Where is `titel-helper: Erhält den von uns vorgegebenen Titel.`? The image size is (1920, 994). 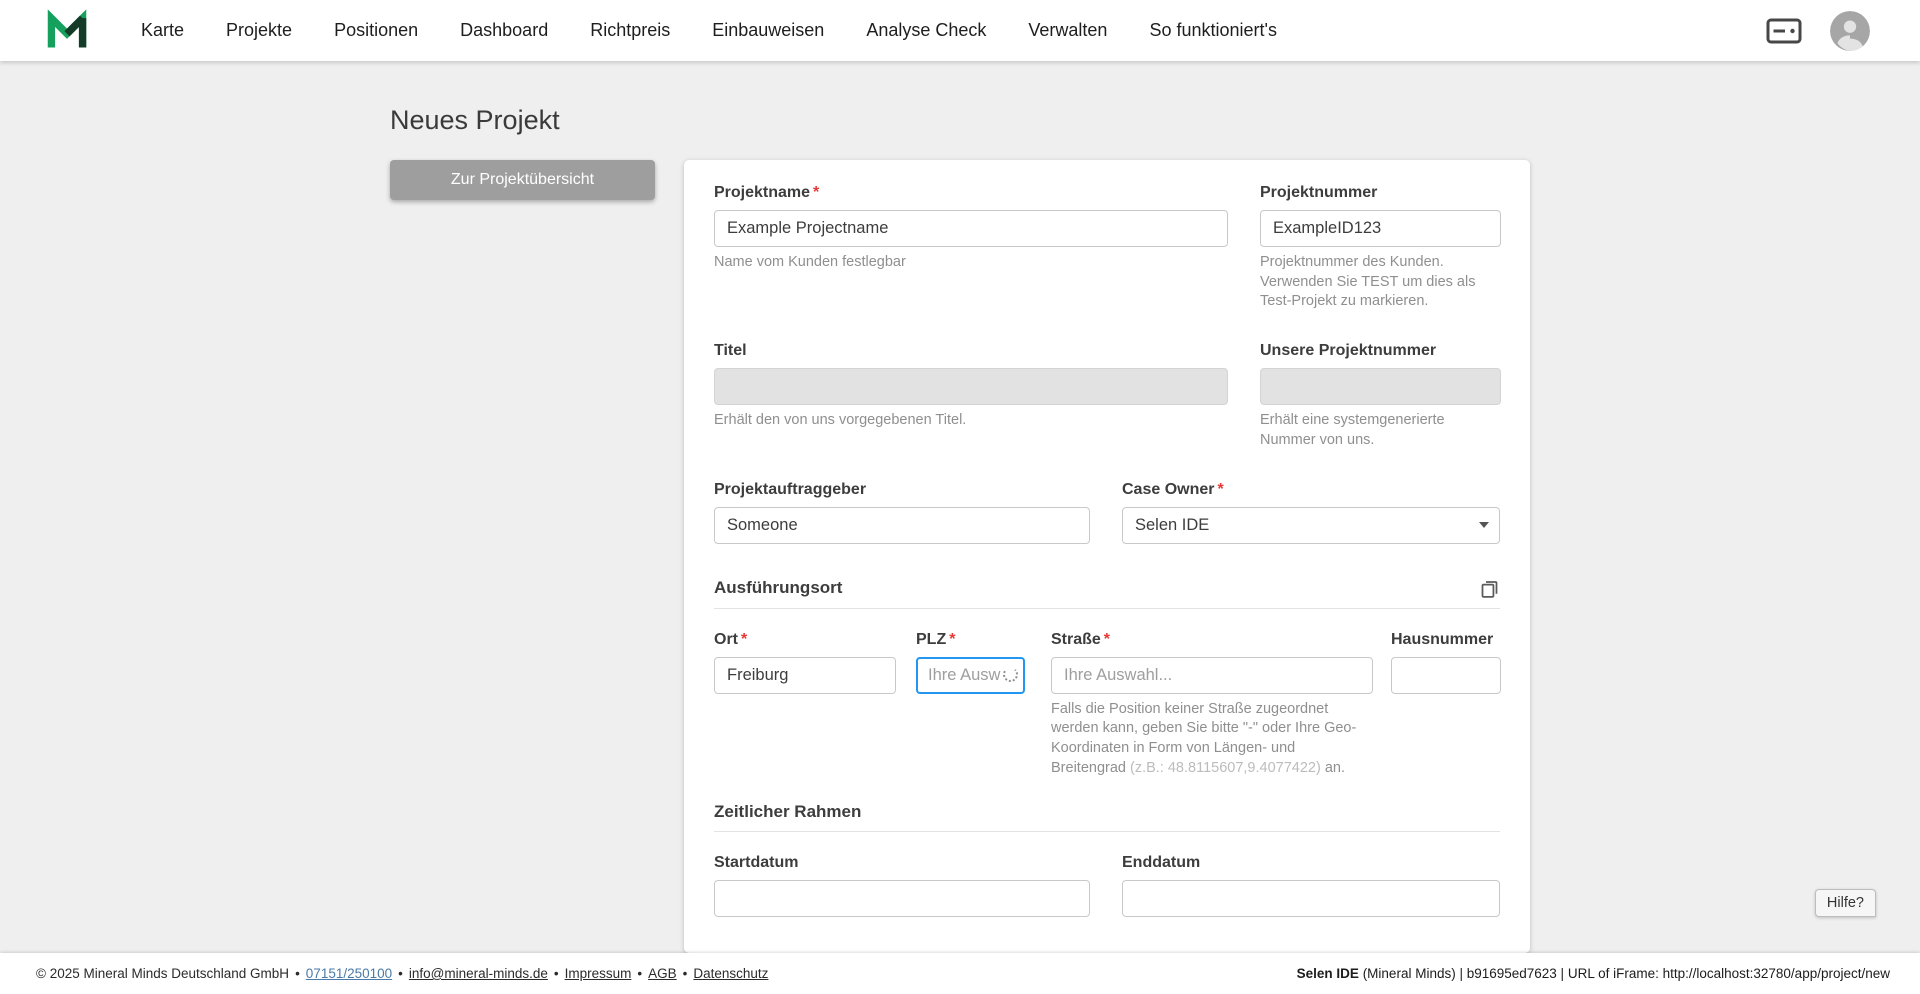
titel-helper: Erhält den von uns vorgegebenen Titel. is located at coordinates (840, 420).